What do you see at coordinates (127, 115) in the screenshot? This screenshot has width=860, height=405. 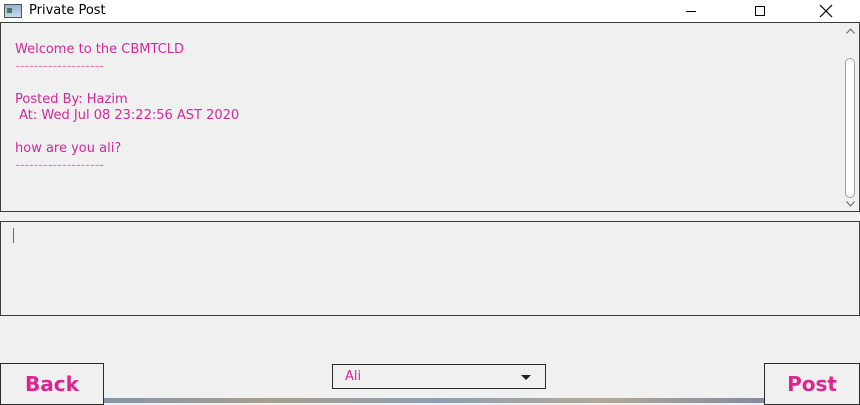 I see `post-line: At: Wed Jul 08 23:22:56 AST 2020` at bounding box center [127, 115].